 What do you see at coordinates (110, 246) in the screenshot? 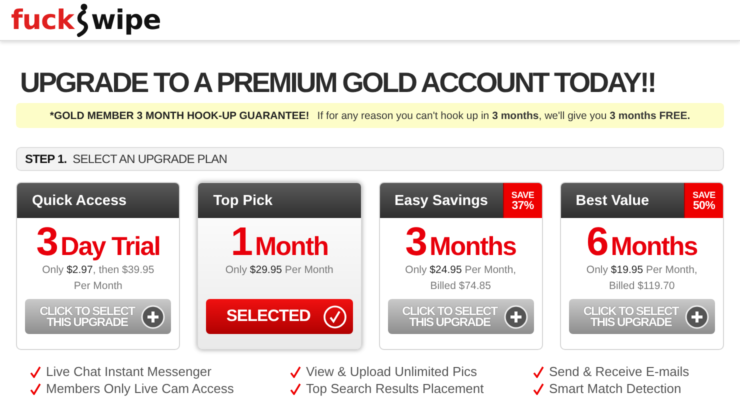
I see `plan-unit: Day Trial` at bounding box center [110, 246].